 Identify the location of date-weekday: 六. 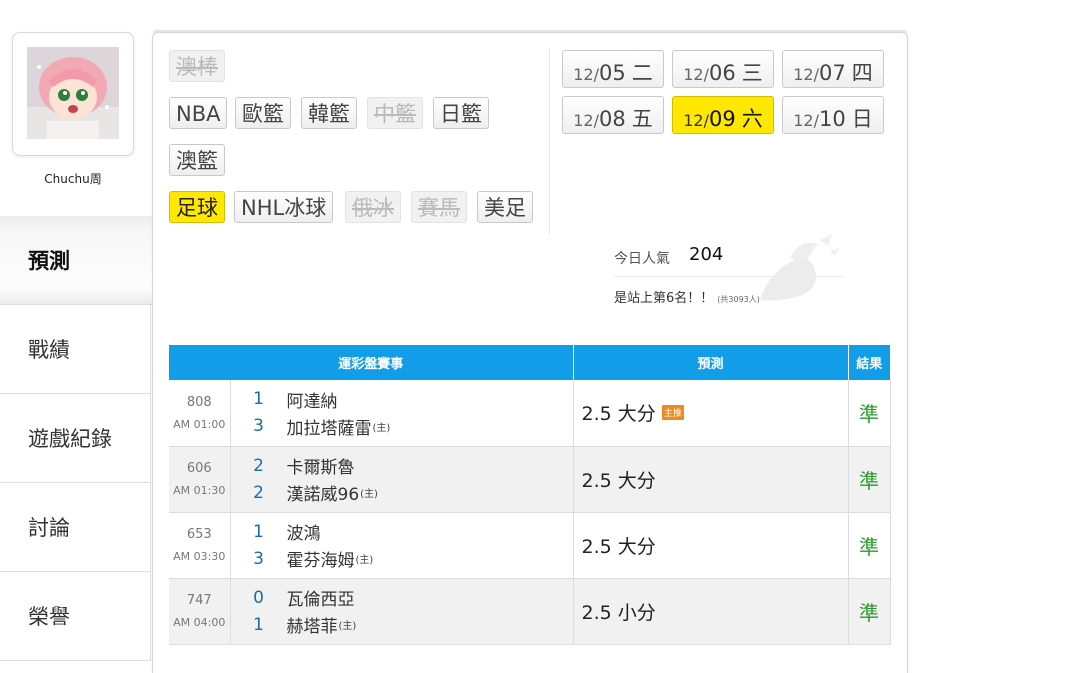
(752, 119).